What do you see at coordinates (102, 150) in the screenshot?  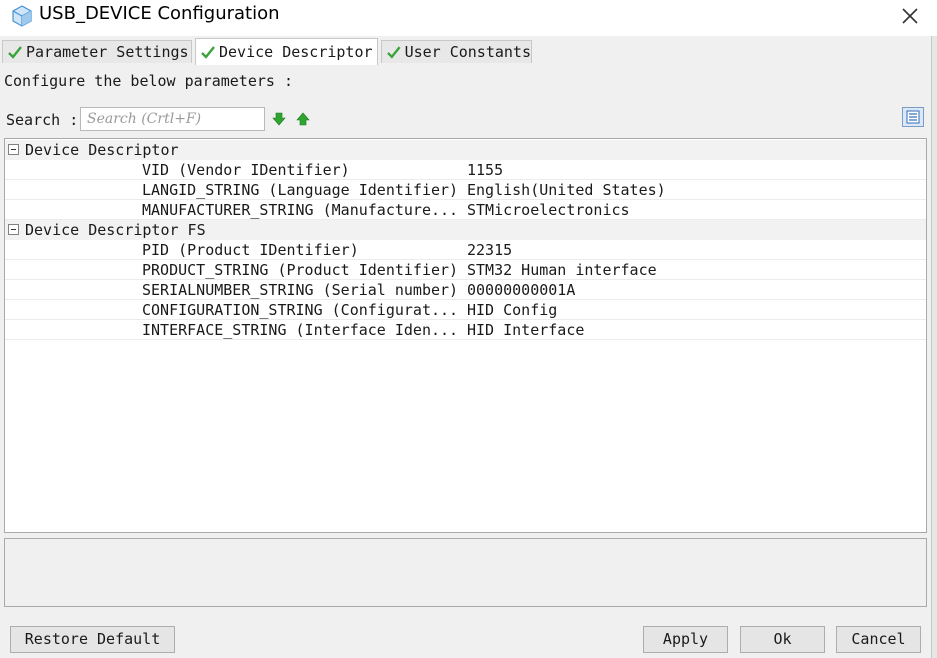 I see `group-label: Device Descriptor` at bounding box center [102, 150].